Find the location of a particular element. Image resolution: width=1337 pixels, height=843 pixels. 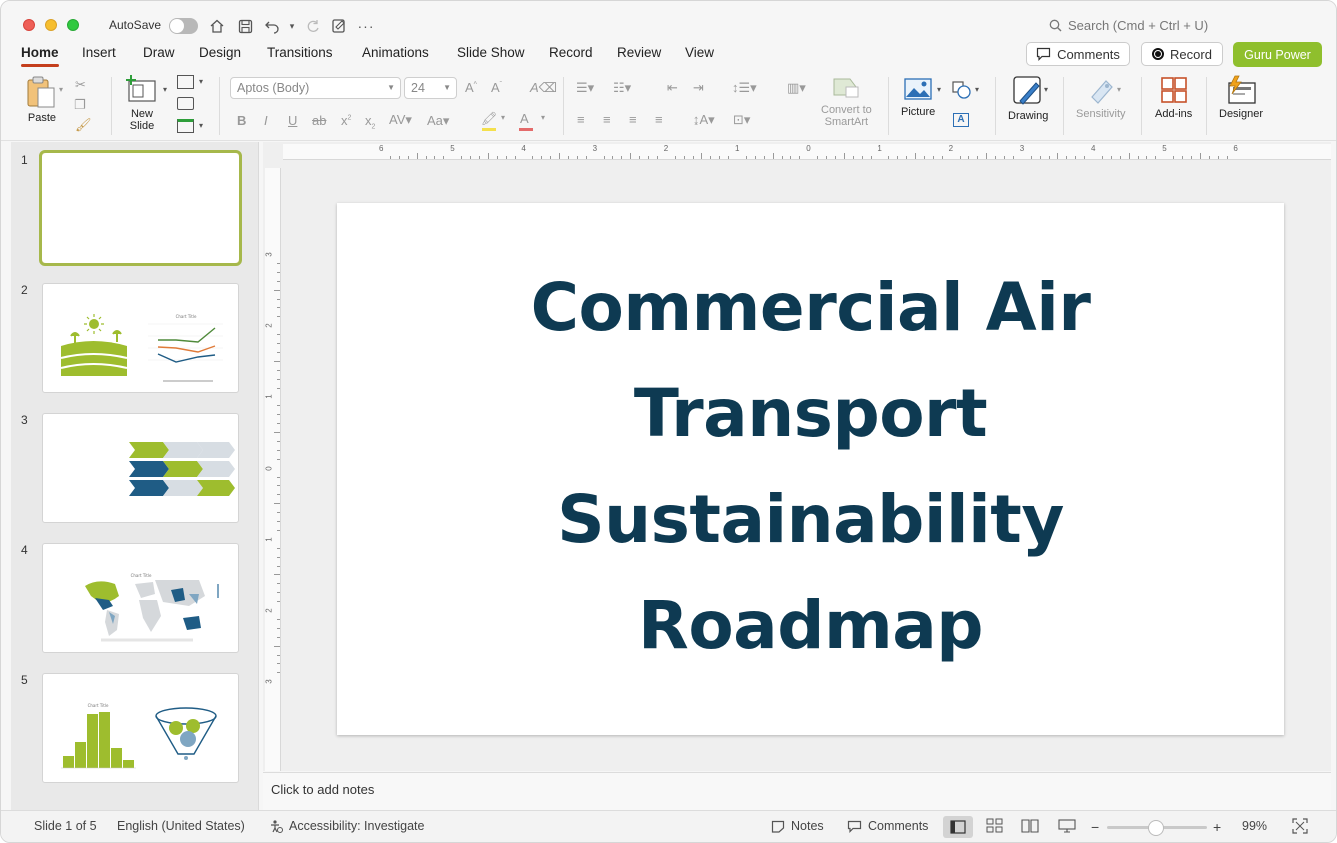

layout-icon is located at coordinates (185, 82).